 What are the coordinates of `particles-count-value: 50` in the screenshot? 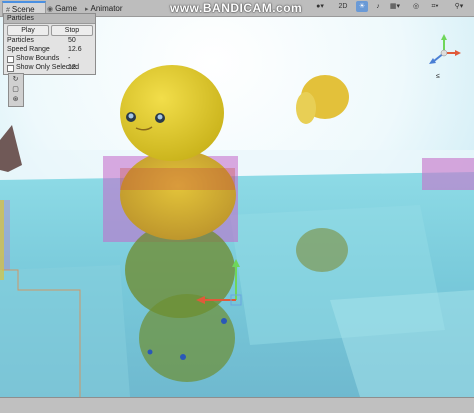 It's located at (72, 40).